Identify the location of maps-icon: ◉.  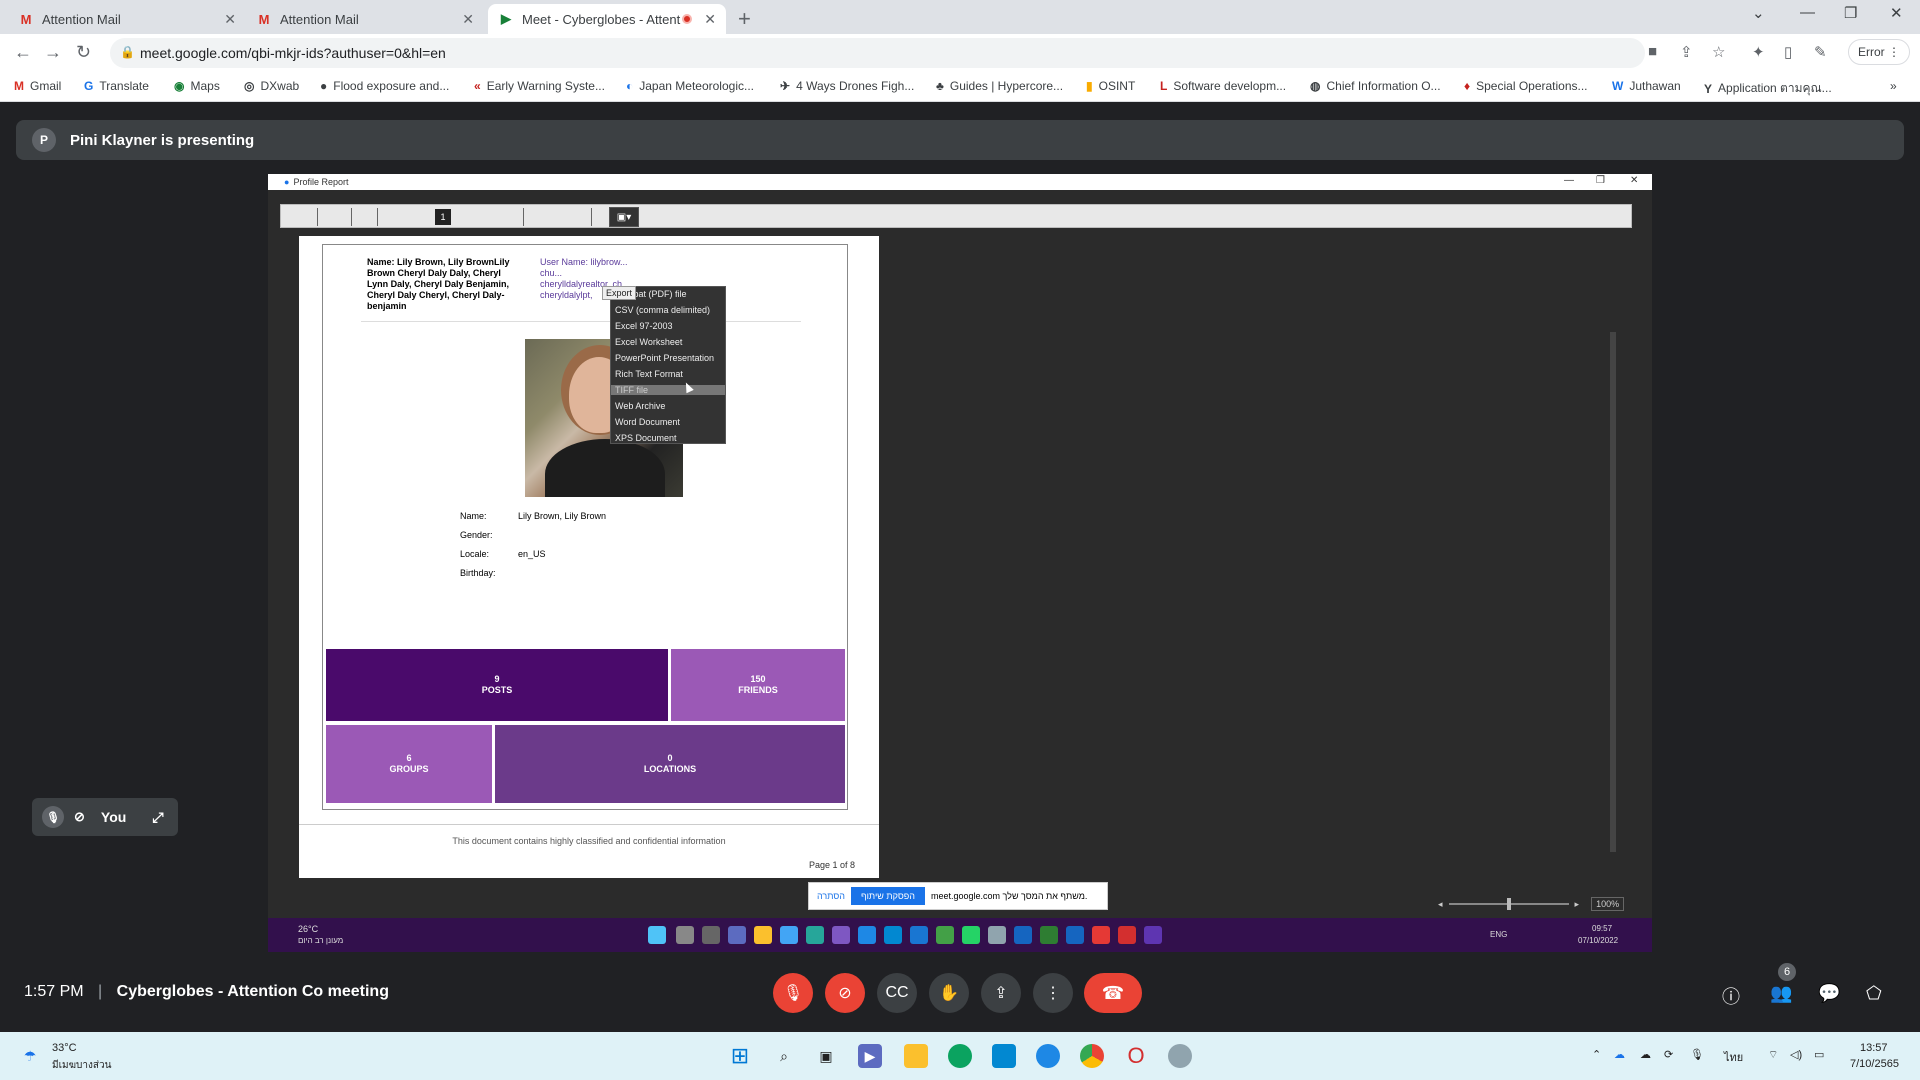
(179, 86).